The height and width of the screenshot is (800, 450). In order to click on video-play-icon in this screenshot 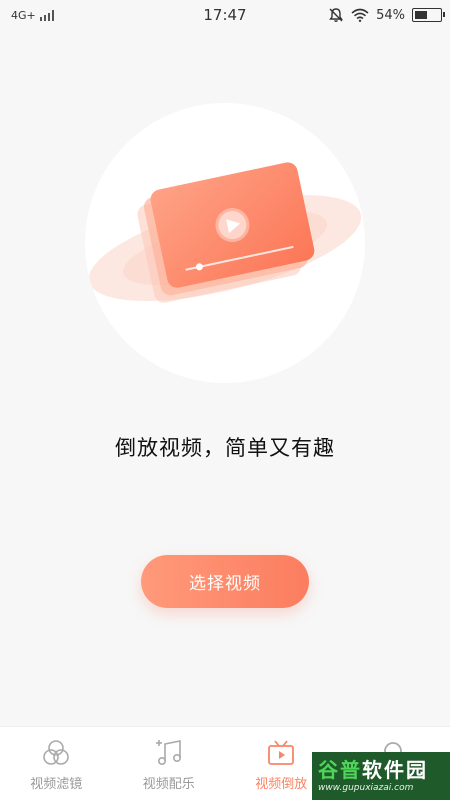, I will do `click(281, 752)`.